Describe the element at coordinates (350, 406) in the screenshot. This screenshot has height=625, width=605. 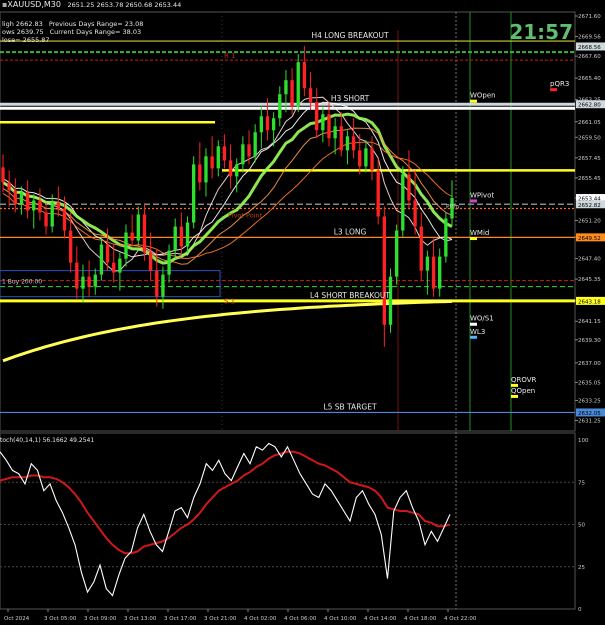
I see `level-label: L5 SB TARGET` at that location.